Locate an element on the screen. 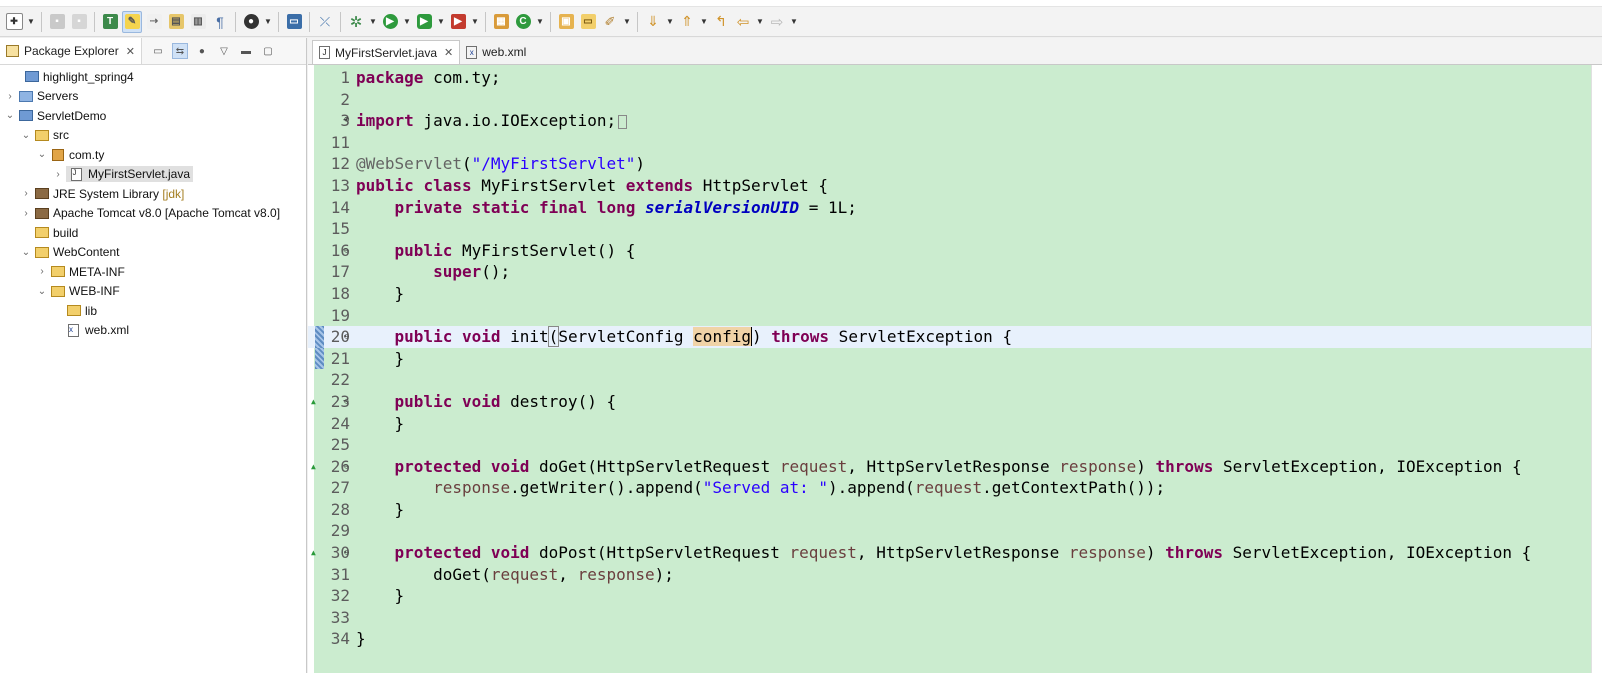  new-dropdown-icon: ▼ is located at coordinates (31, 22).